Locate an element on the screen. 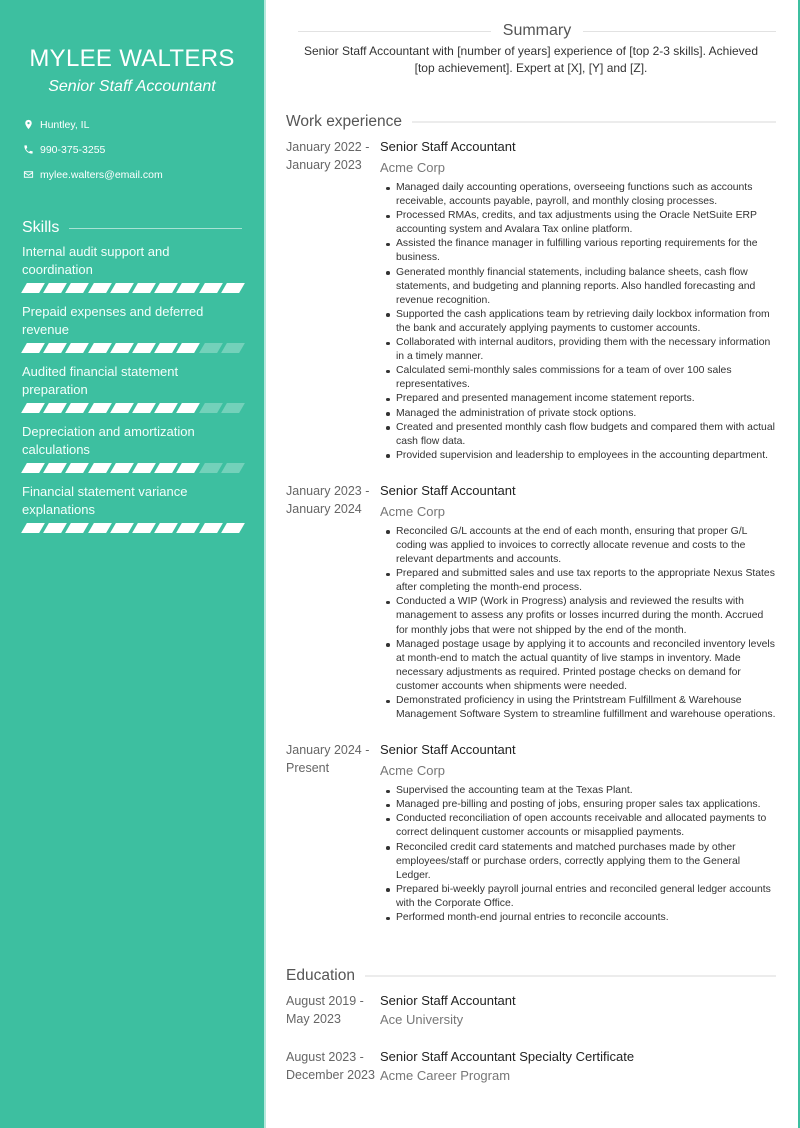 The width and height of the screenshot is (800, 1128). job-date-end: January 2023 is located at coordinates (324, 165).